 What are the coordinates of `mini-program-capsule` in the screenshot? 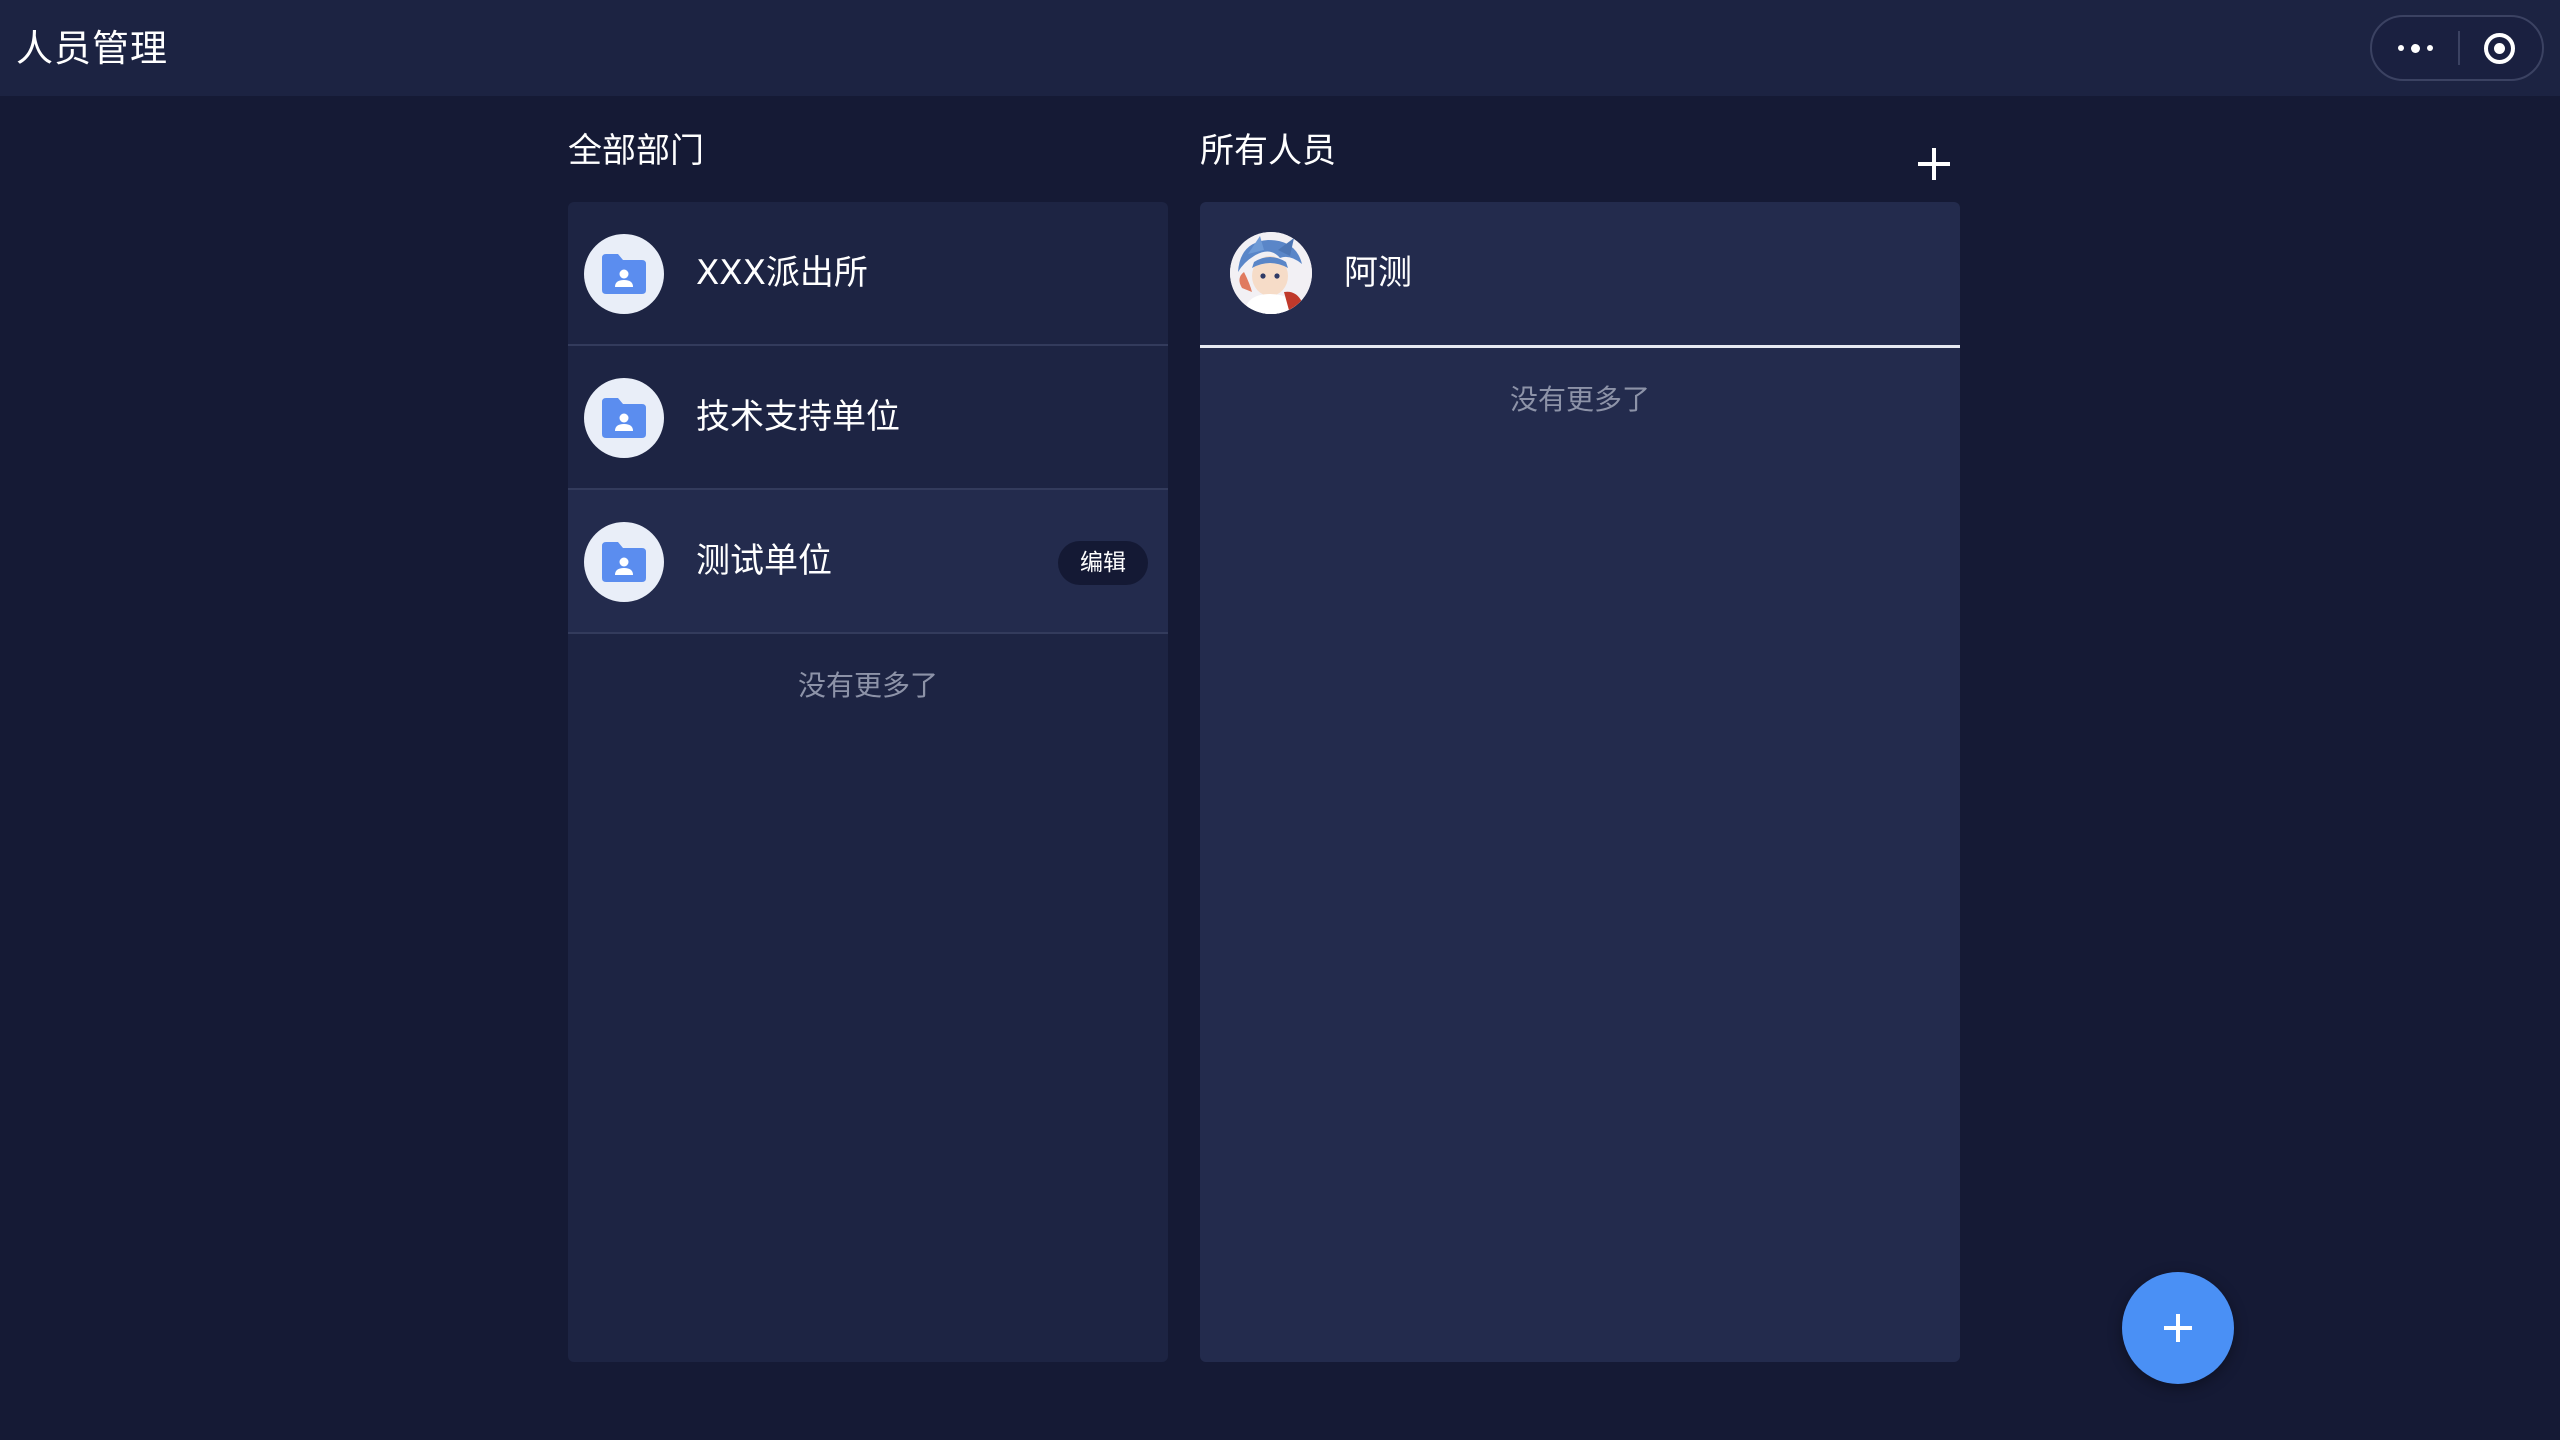 It's located at (2457, 48).